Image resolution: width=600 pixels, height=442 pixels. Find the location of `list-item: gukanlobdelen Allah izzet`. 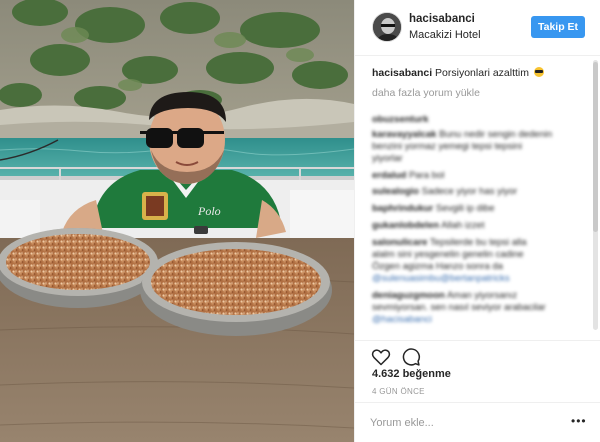

list-item: gukanlobdelen Allah izzet is located at coordinates (428, 225).